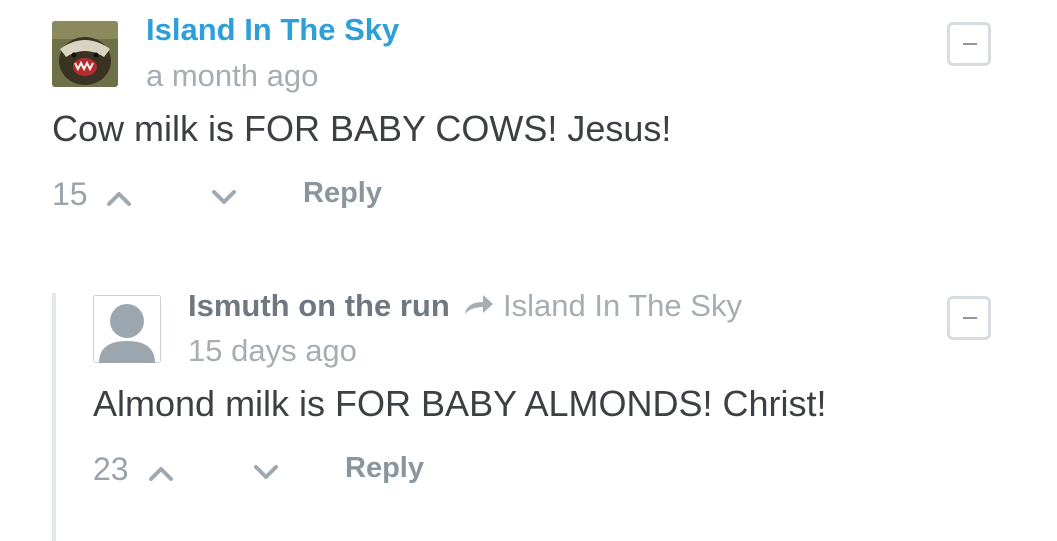 This screenshot has height=541, width=1057. What do you see at coordinates (479, 304) in the screenshot?
I see `reply-arrow-icon` at bounding box center [479, 304].